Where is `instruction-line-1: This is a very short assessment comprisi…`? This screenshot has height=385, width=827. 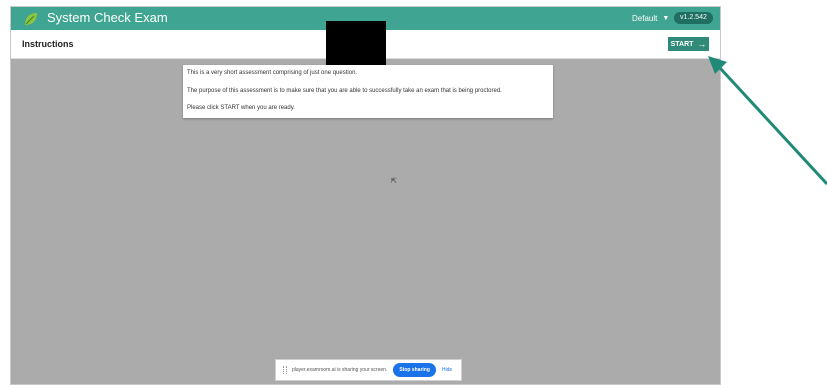
instruction-line-1: This is a very short assessment comprisi… is located at coordinates (272, 73).